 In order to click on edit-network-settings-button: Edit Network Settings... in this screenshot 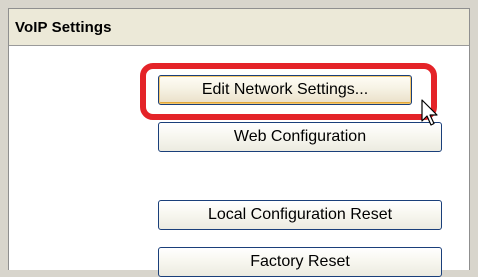, I will do `click(285, 90)`.